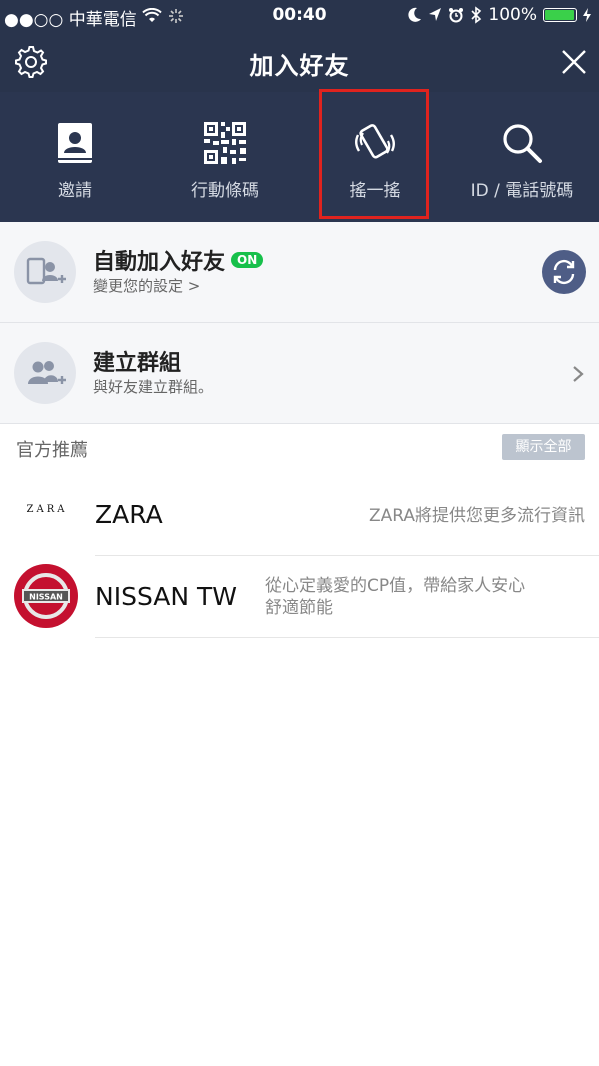  I want to click on create-group-avatar, so click(45, 373).